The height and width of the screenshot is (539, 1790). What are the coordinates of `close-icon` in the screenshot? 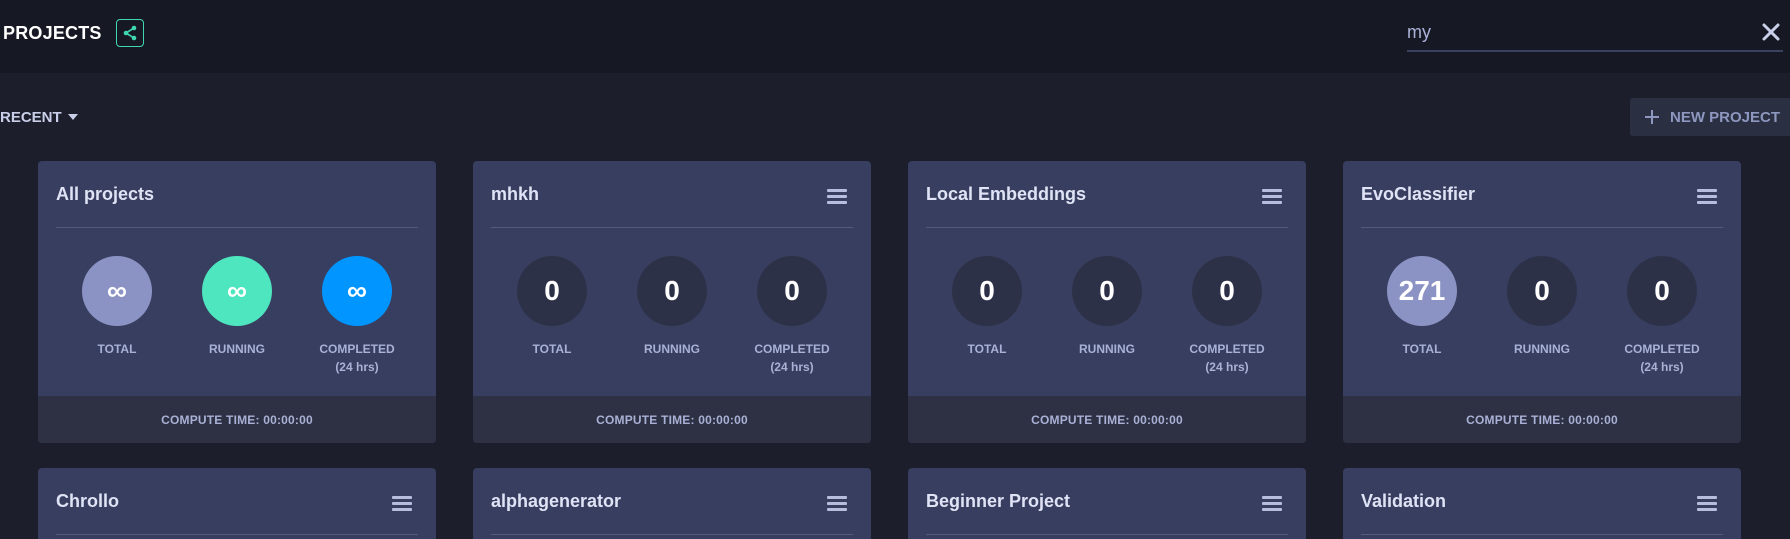 It's located at (1771, 32).